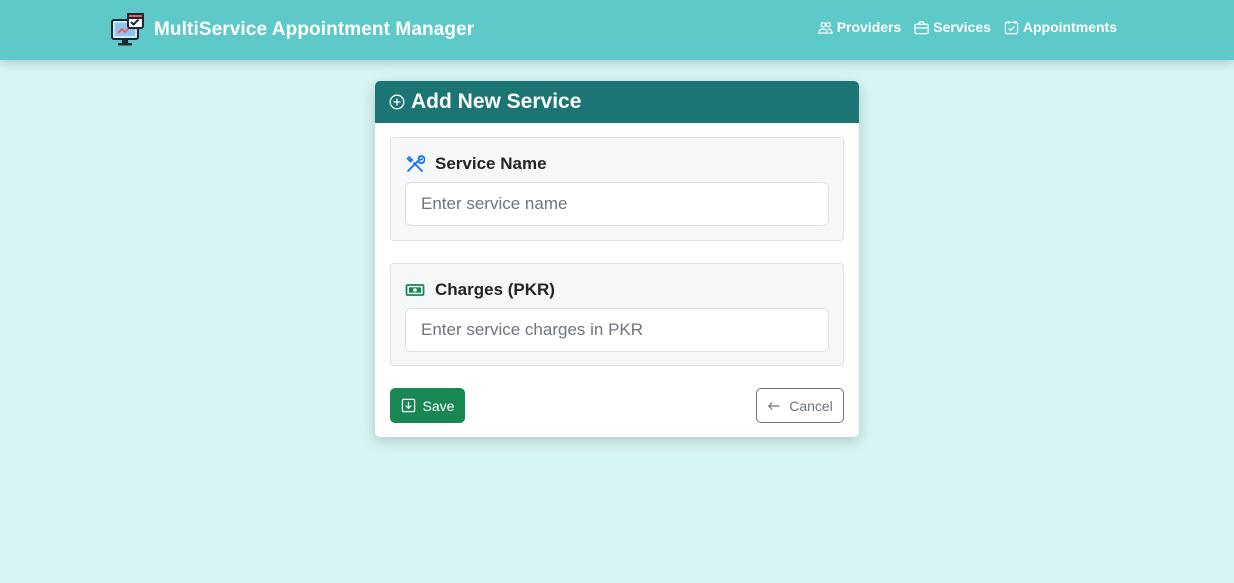  I want to click on charges-label-text: Charges (PKR), so click(495, 289).